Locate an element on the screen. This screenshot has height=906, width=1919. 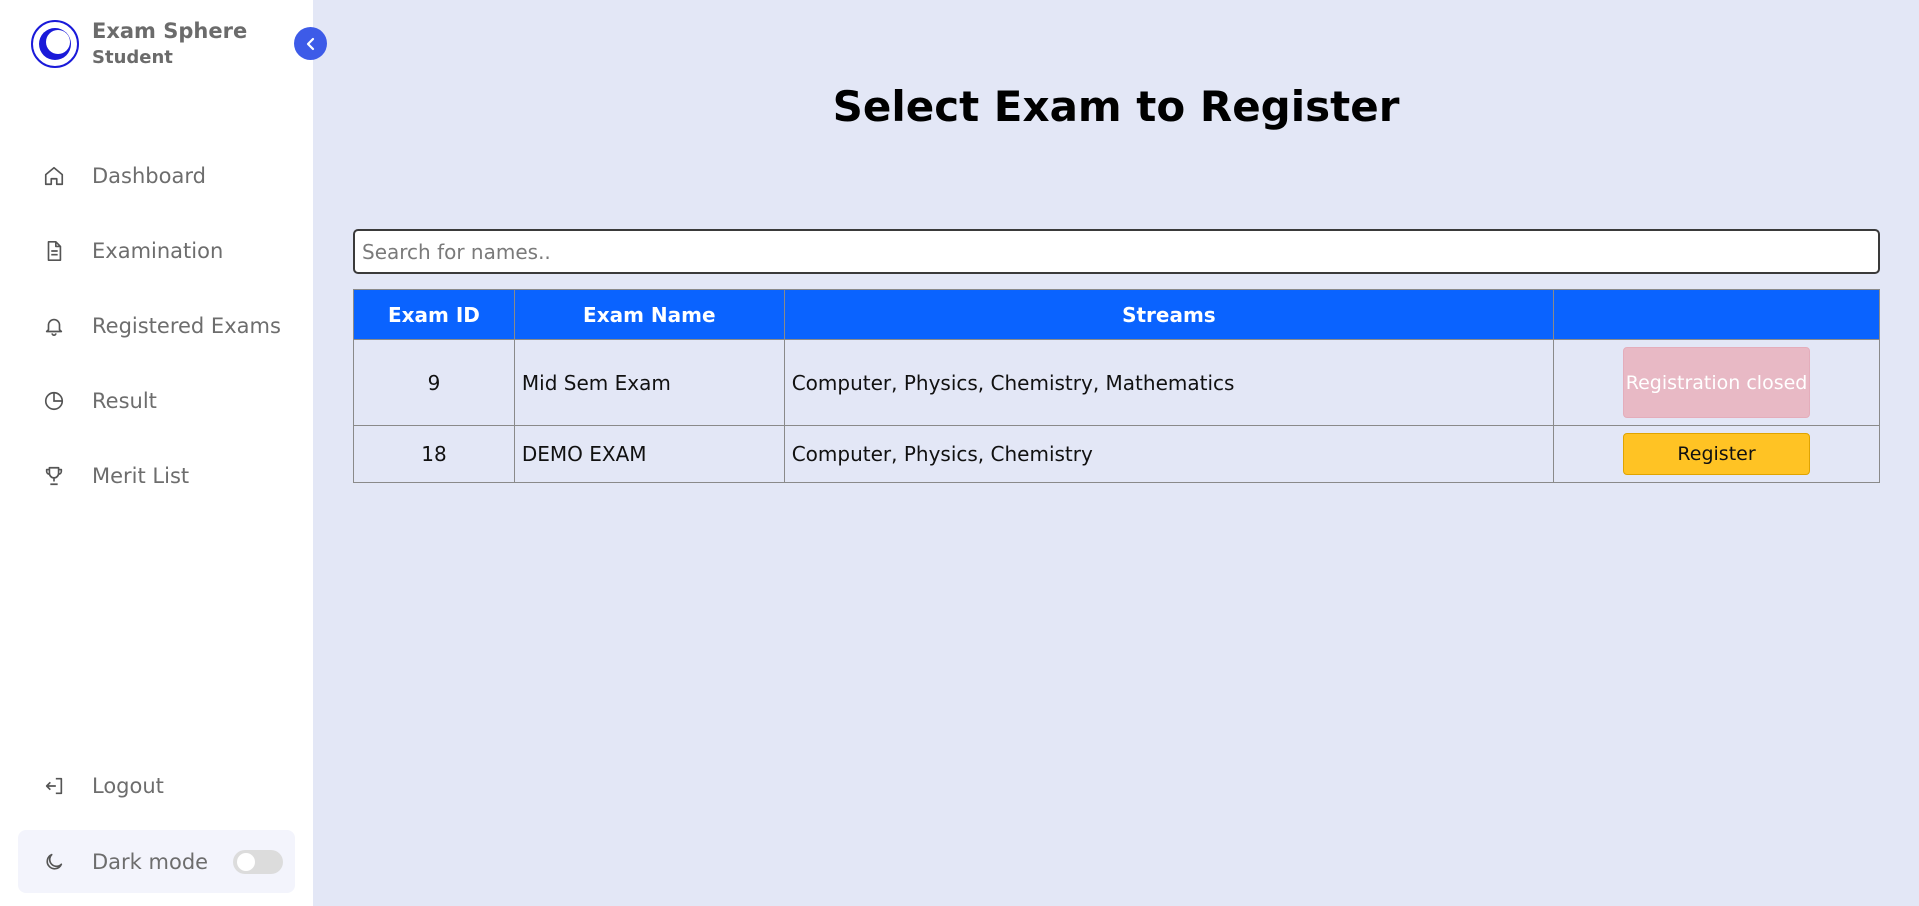
home-icon is located at coordinates (54, 176).